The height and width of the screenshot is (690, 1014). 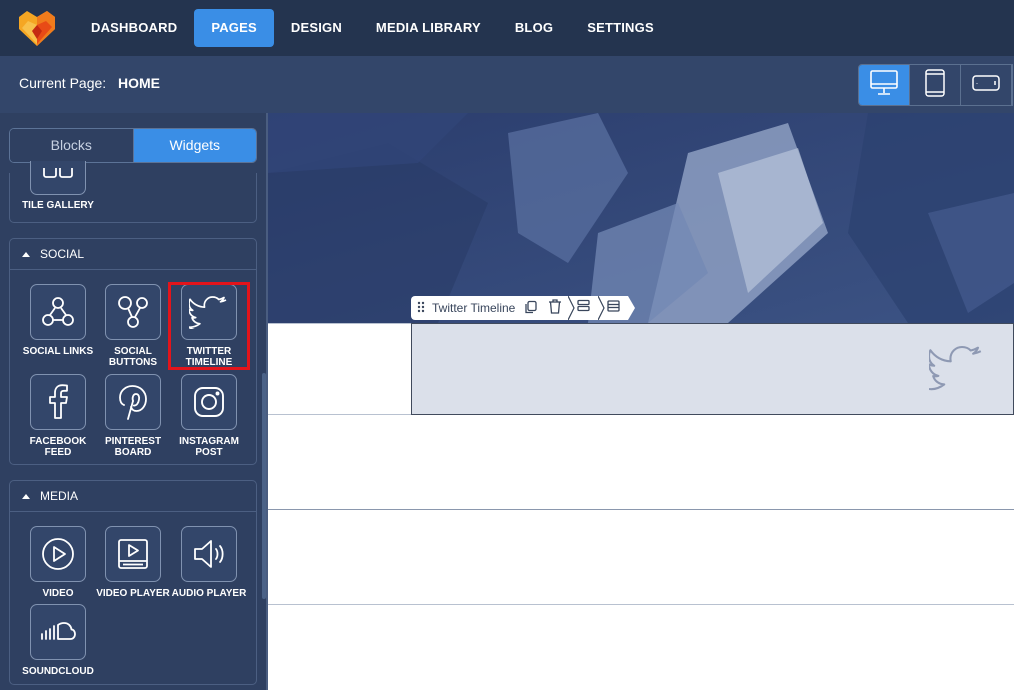 What do you see at coordinates (133, 447) in the screenshot?
I see `widget-label: PINTEREST BOARD` at bounding box center [133, 447].